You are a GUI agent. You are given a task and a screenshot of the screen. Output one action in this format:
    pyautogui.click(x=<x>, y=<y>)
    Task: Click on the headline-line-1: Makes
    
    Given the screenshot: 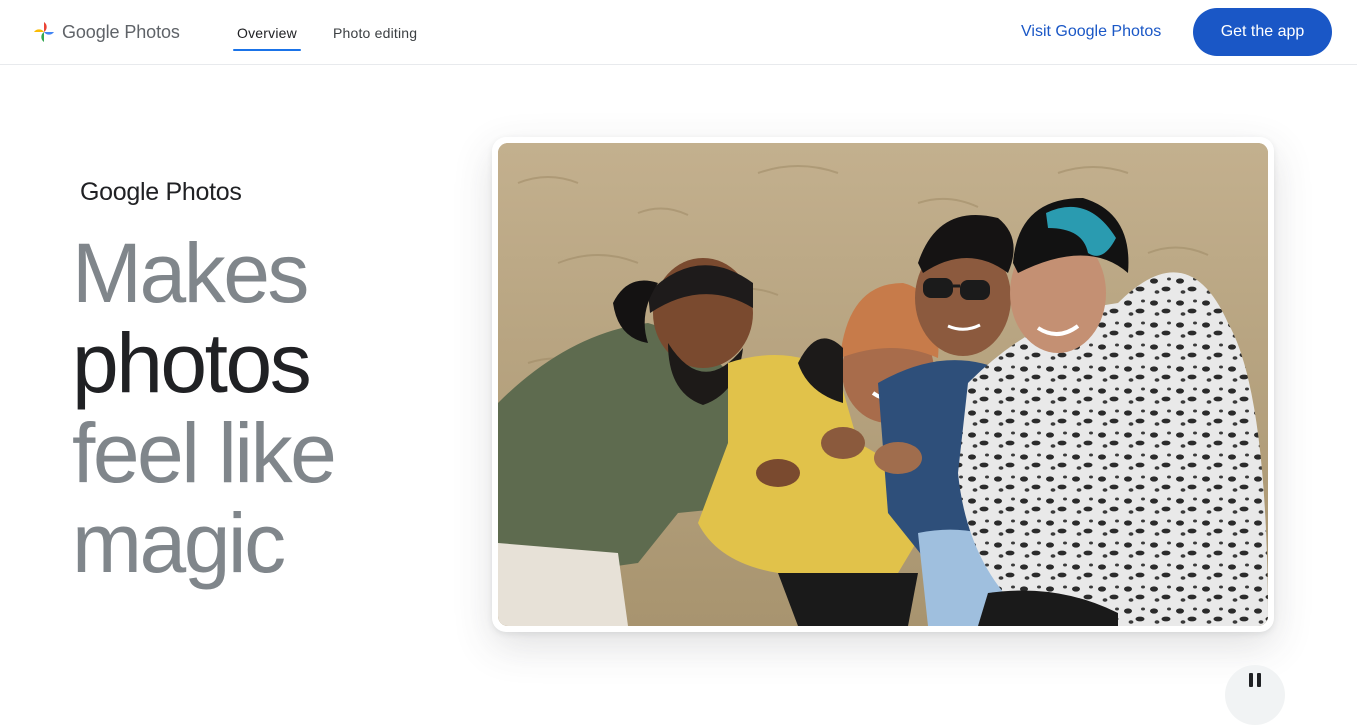 What is the action you would take?
    pyautogui.click(x=190, y=273)
    